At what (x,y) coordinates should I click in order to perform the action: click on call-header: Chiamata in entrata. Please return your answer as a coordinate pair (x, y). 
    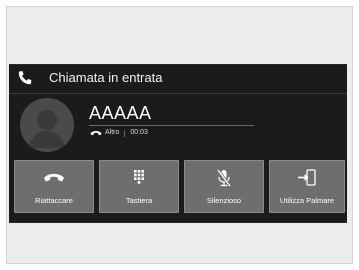
    Looking at the image, I should click on (178, 78).